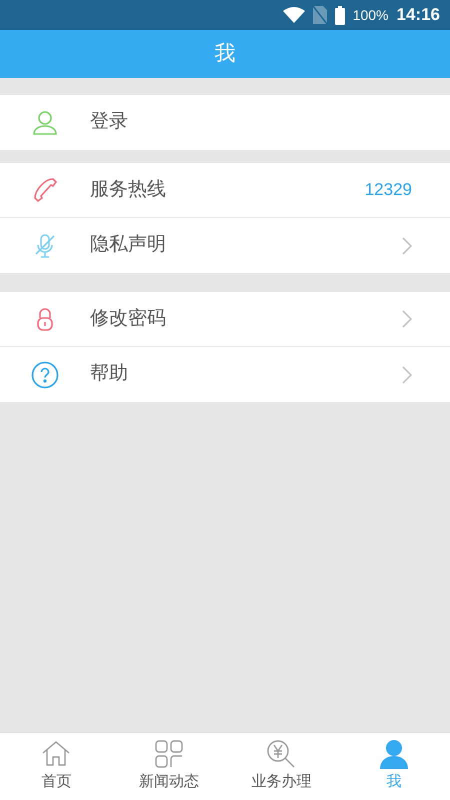 This screenshot has width=450, height=800. Describe the element at coordinates (45, 374) in the screenshot. I see `help-icon` at that location.